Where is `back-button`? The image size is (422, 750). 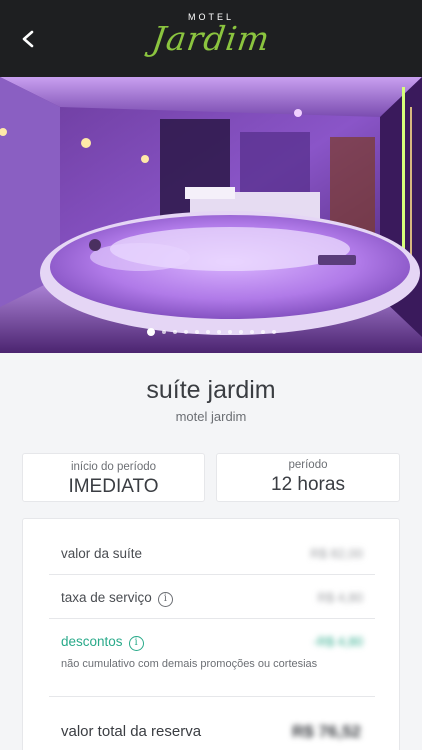 back-button is located at coordinates (29, 39).